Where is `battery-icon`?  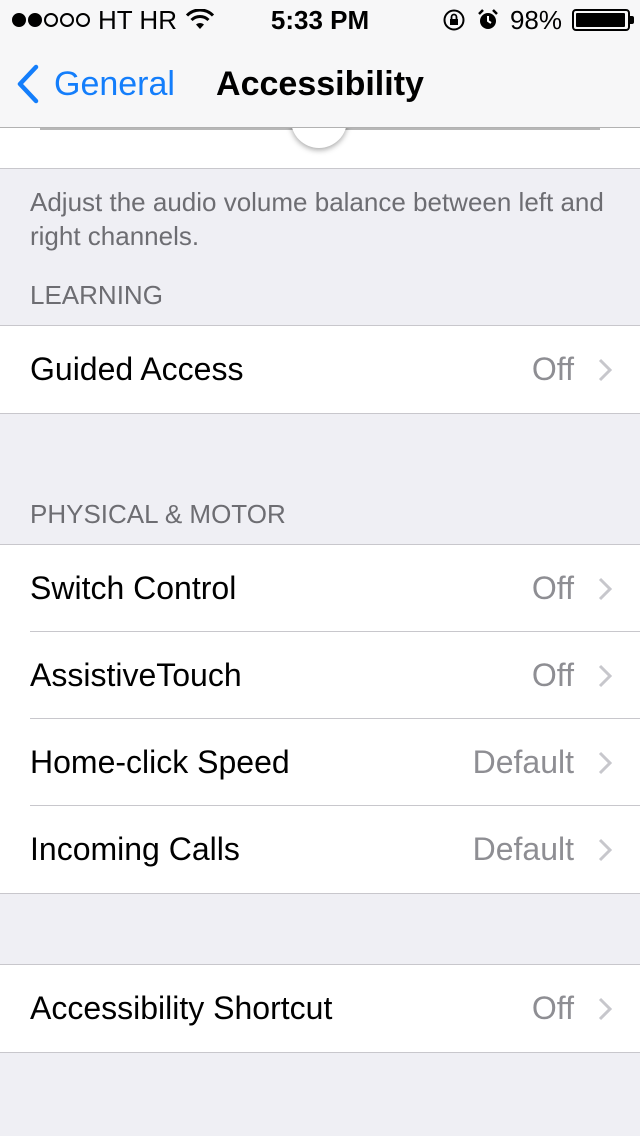
battery-icon is located at coordinates (603, 20).